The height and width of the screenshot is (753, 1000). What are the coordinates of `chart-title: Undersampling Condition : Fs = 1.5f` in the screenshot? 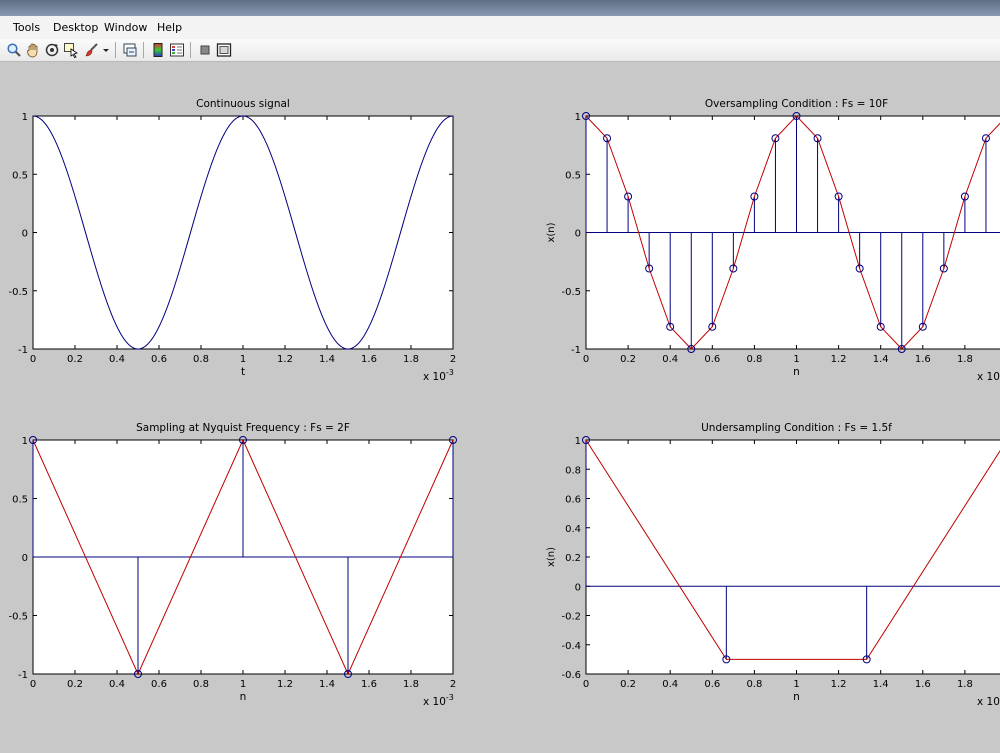 It's located at (796, 428).